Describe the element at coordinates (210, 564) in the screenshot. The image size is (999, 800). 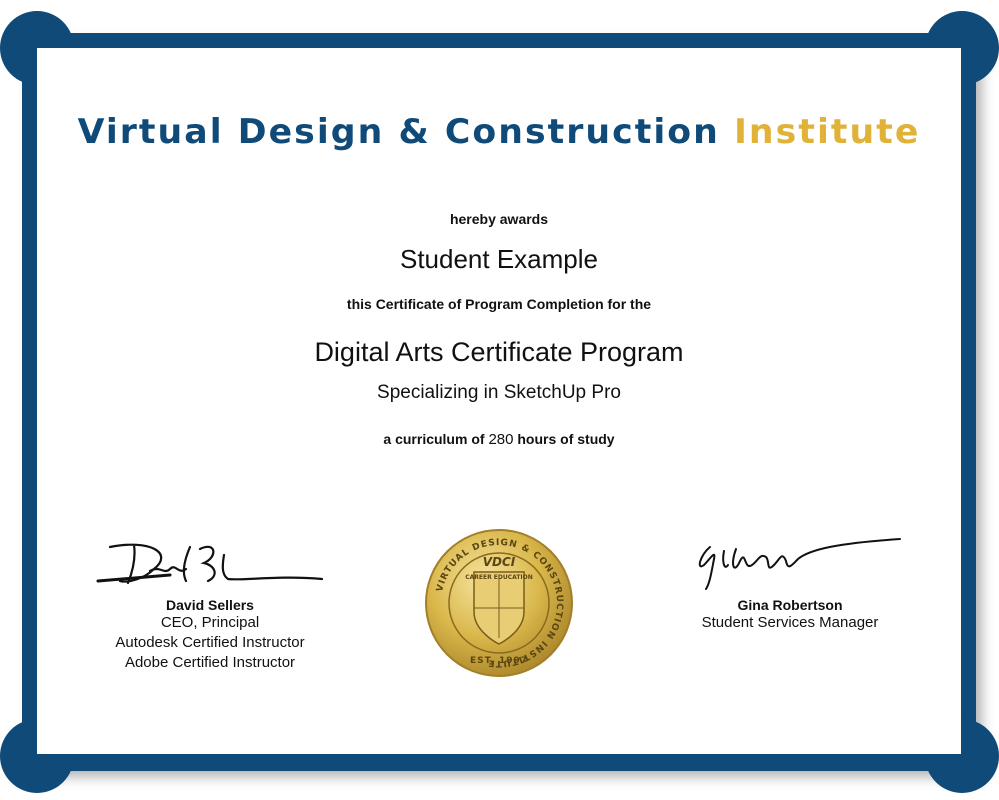
I see `signature-image-left` at that location.